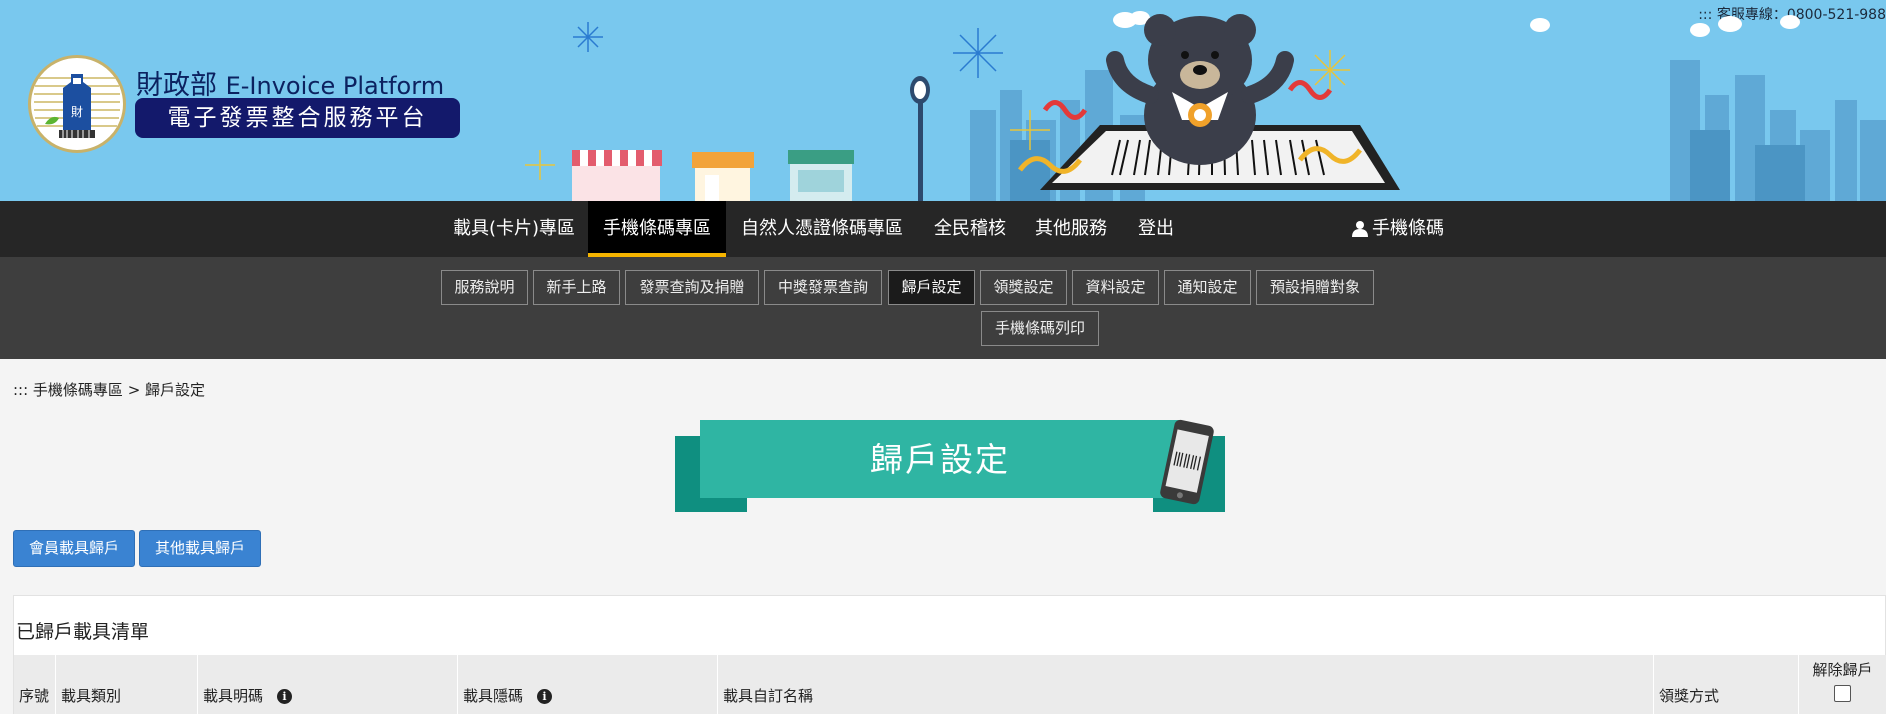 This screenshot has height=714, width=1886. Describe the element at coordinates (1071, 229) in the screenshot. I see `nav-other-services: 其他服務` at that location.